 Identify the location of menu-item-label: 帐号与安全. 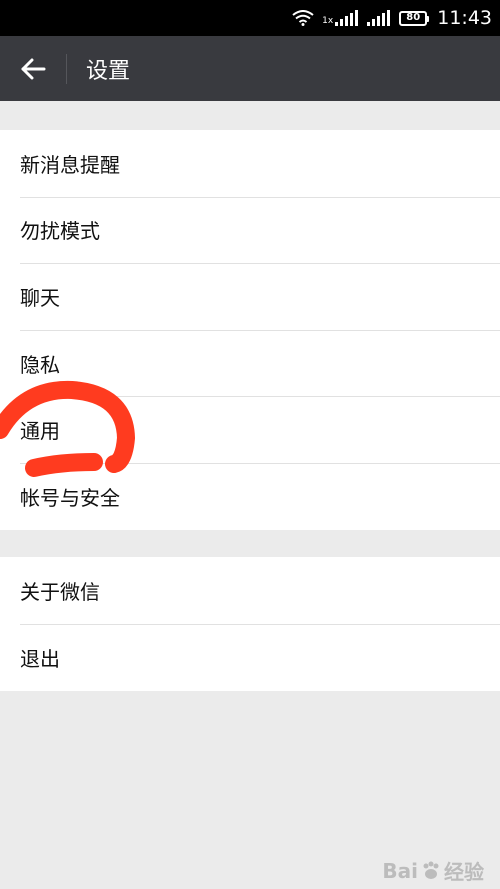
(70, 497).